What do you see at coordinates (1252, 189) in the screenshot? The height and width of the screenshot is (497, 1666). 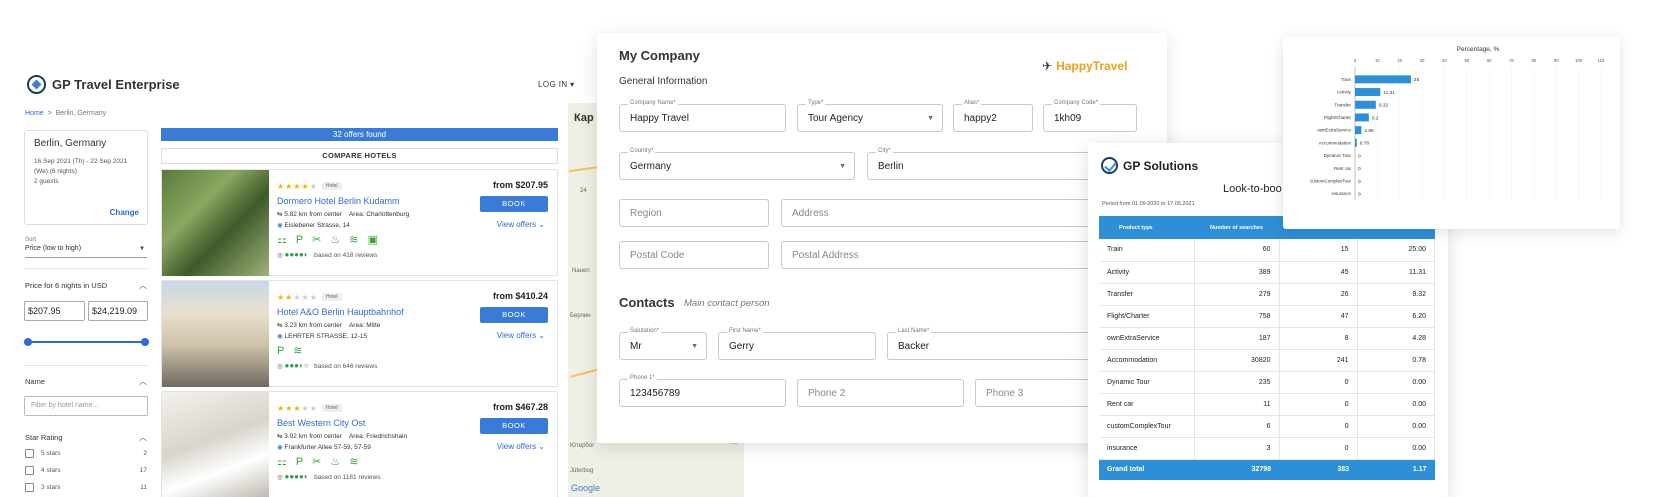 I see `report-title: Look-to-boo` at bounding box center [1252, 189].